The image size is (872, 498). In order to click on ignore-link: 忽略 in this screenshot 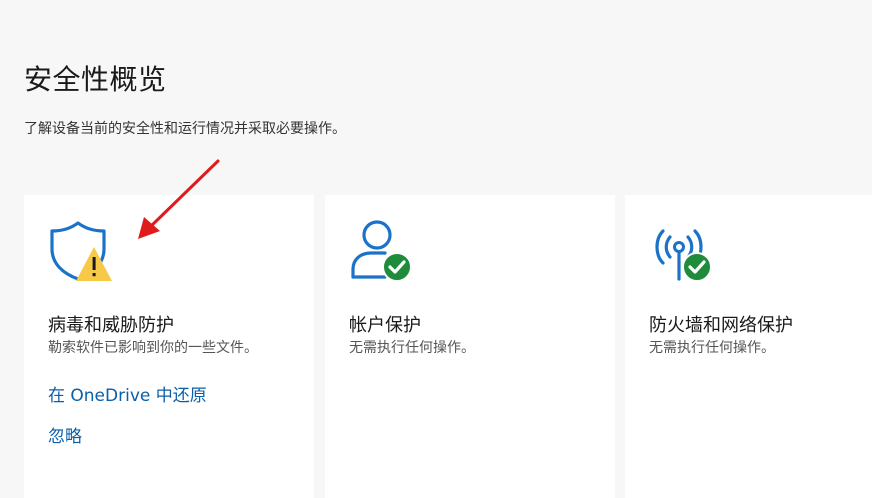, I will do `click(65, 434)`.